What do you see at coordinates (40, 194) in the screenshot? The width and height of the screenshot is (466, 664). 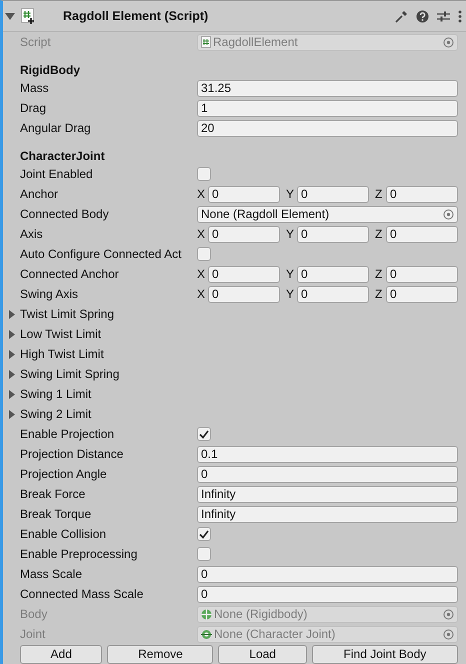 I see `field-label: Anchor` at bounding box center [40, 194].